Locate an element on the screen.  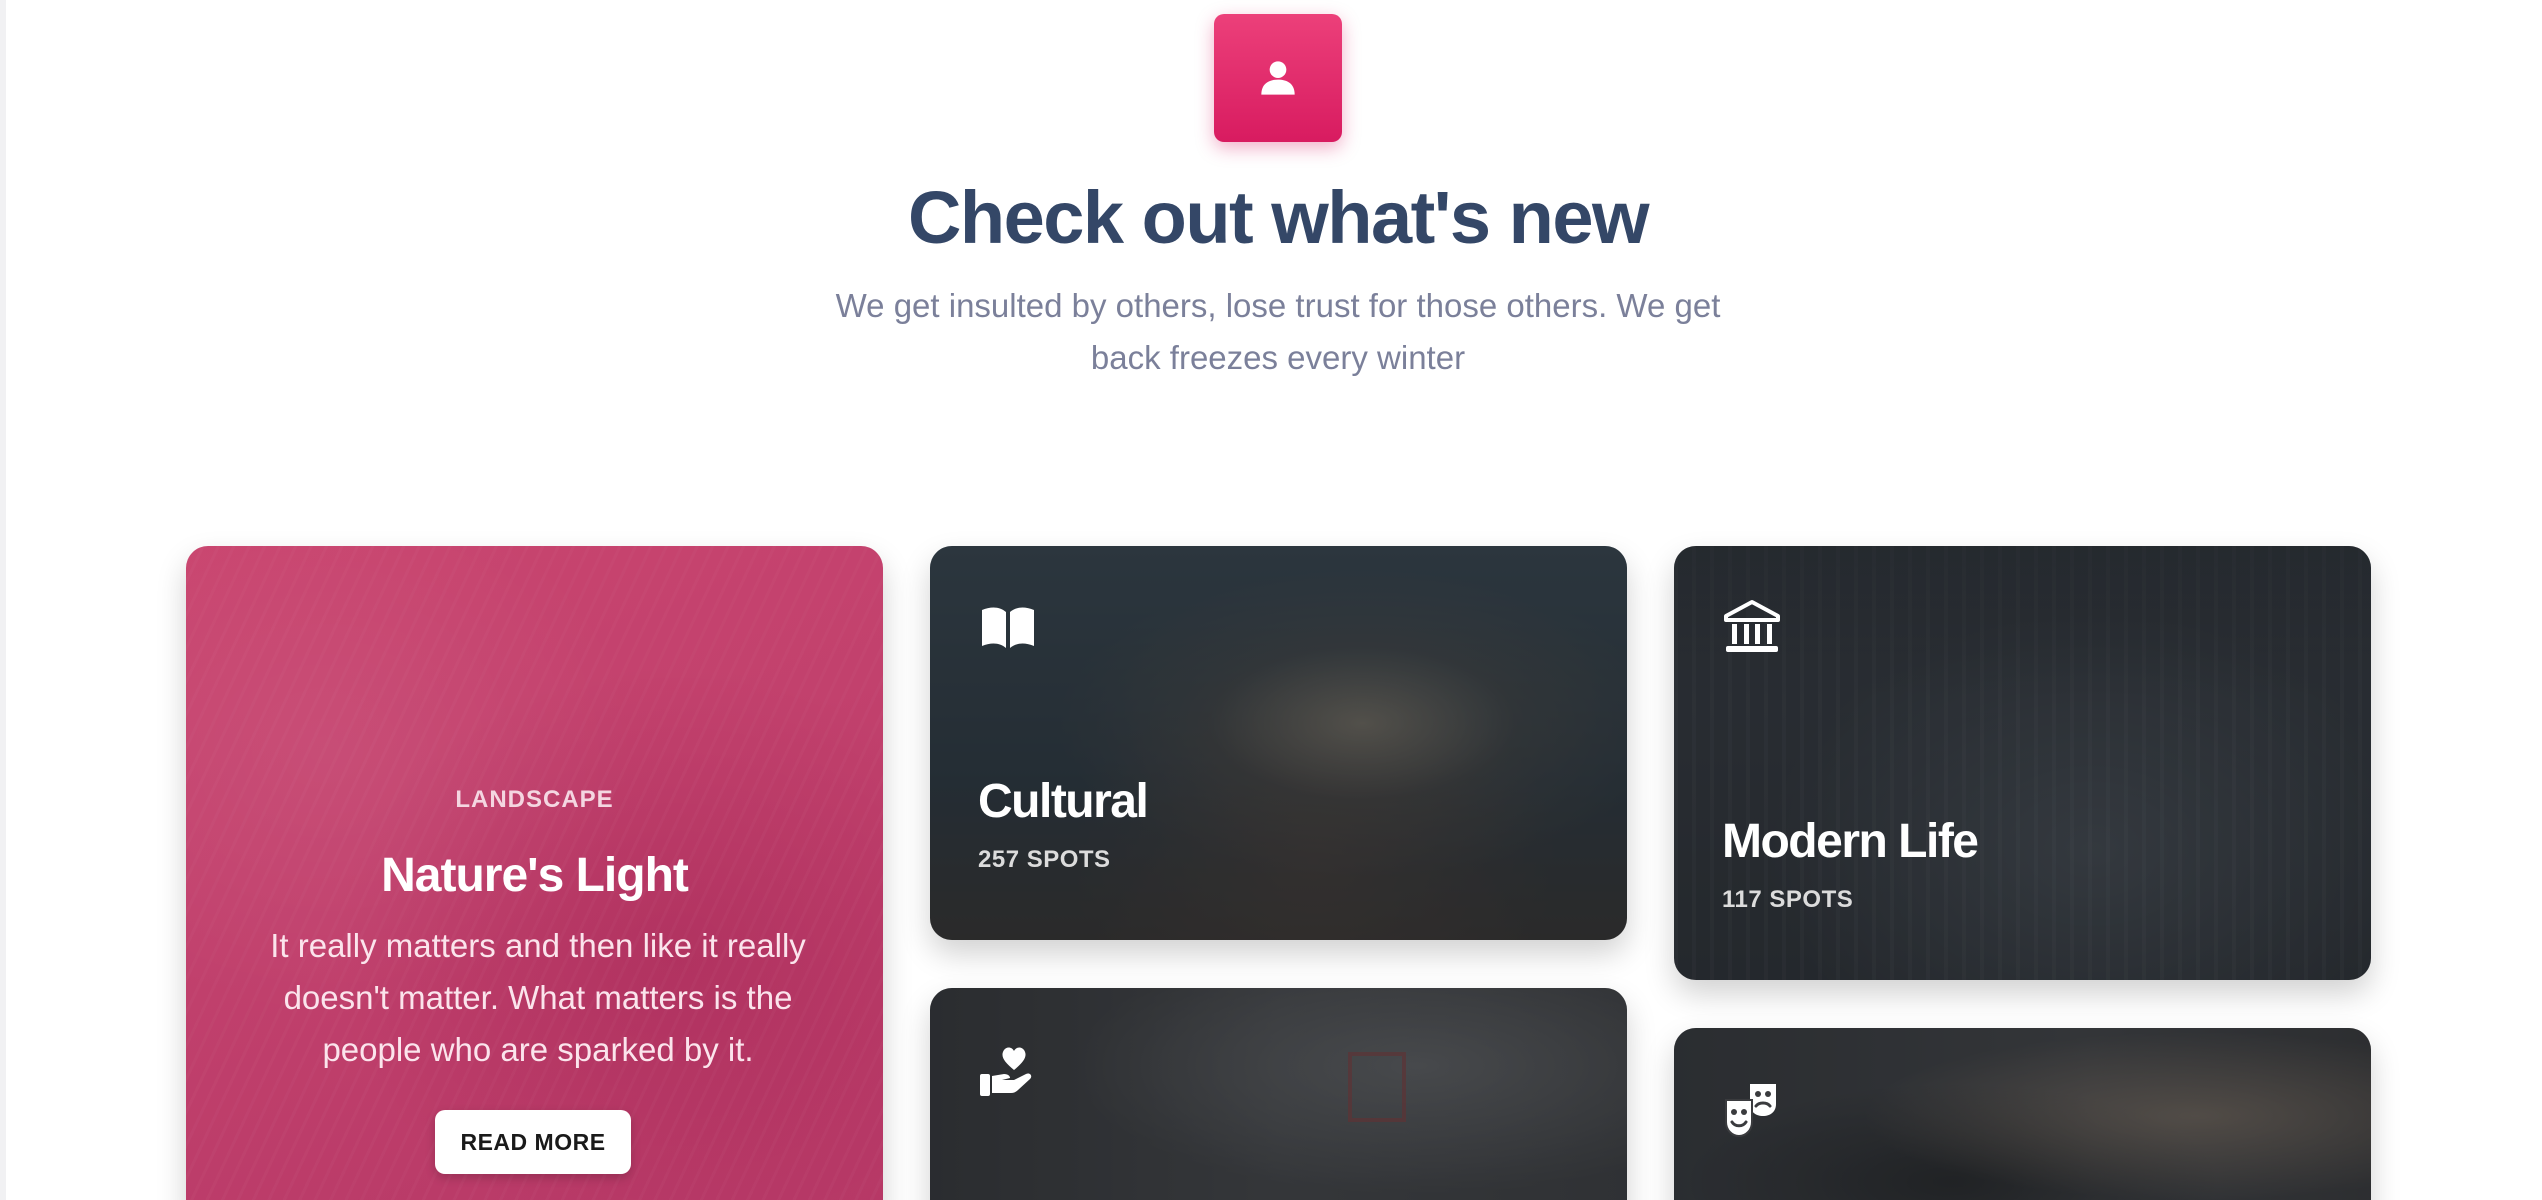
card-cultural: Cultural 257 SPOTS is located at coordinates (1278, 743).